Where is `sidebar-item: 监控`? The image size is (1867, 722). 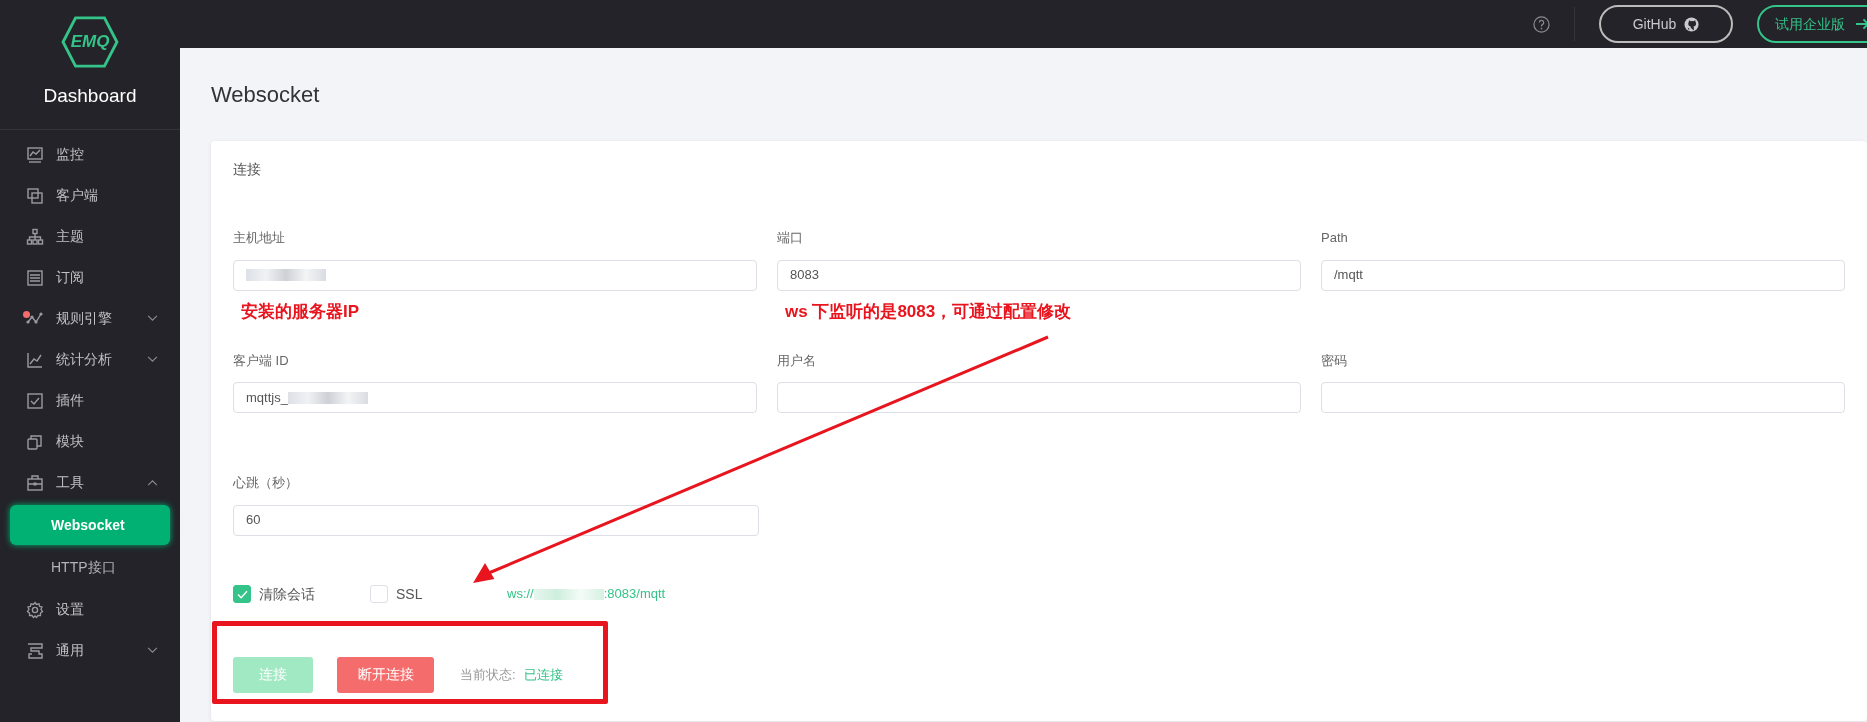
sidebar-item: 监控 is located at coordinates (90, 154).